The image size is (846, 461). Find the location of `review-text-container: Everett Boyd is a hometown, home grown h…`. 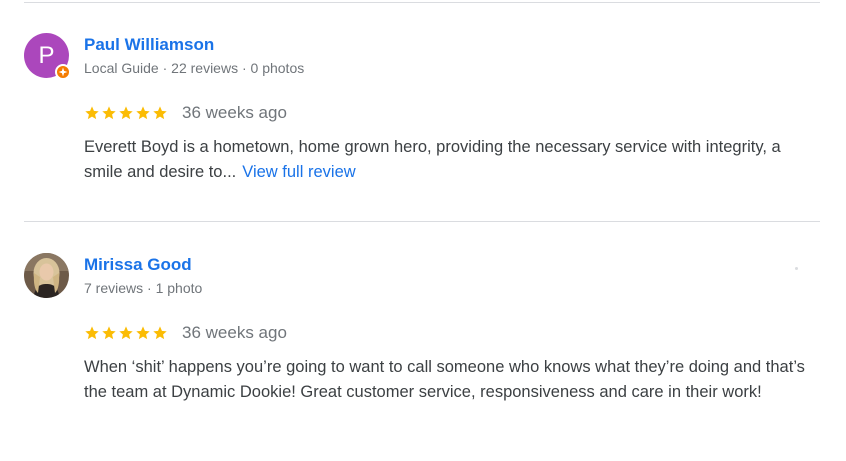

review-text-container: Everett Boyd is a hometown, home grown h… is located at coordinates (452, 160).